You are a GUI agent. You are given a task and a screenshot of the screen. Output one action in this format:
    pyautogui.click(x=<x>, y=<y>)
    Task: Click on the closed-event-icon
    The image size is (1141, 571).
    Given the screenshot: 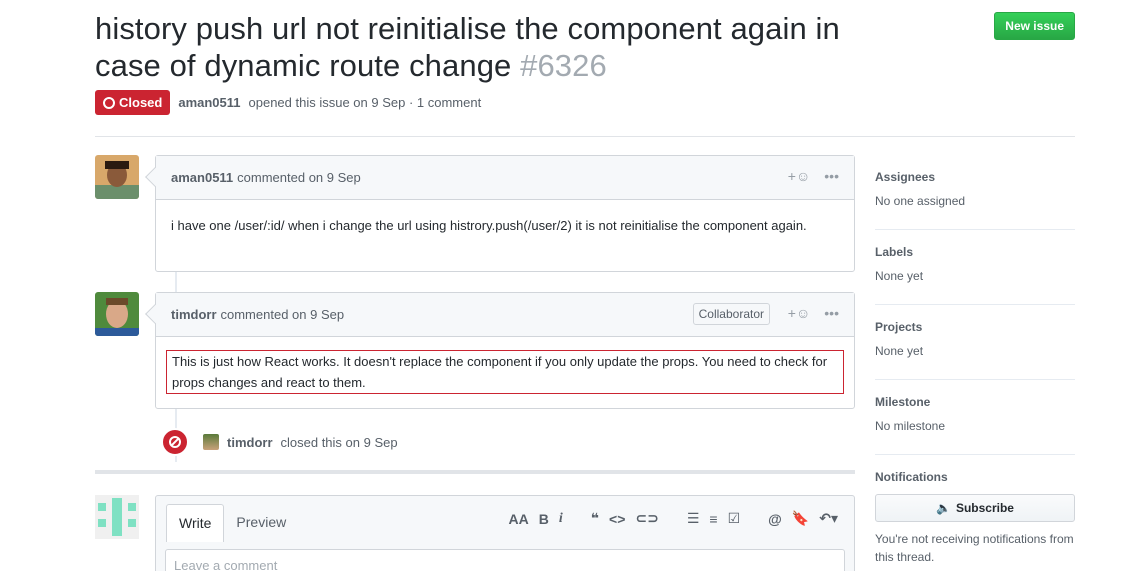 What is the action you would take?
    pyautogui.click(x=175, y=442)
    